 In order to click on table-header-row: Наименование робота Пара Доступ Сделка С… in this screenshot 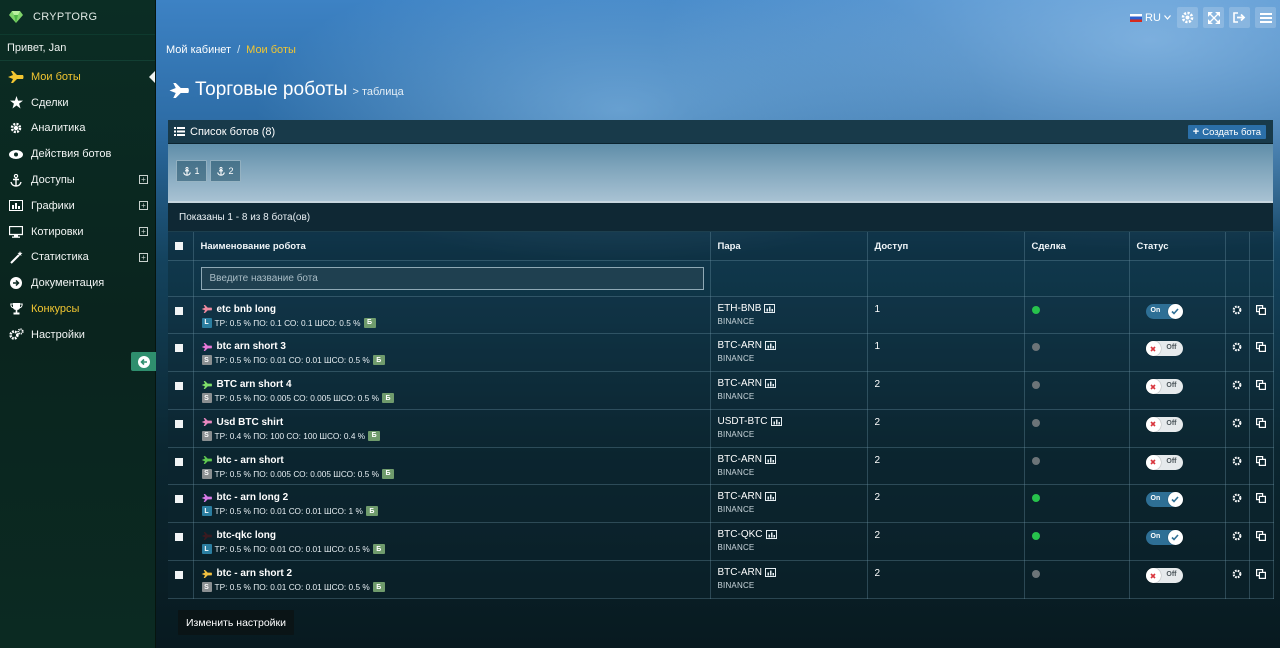, I will do `click(721, 246)`.